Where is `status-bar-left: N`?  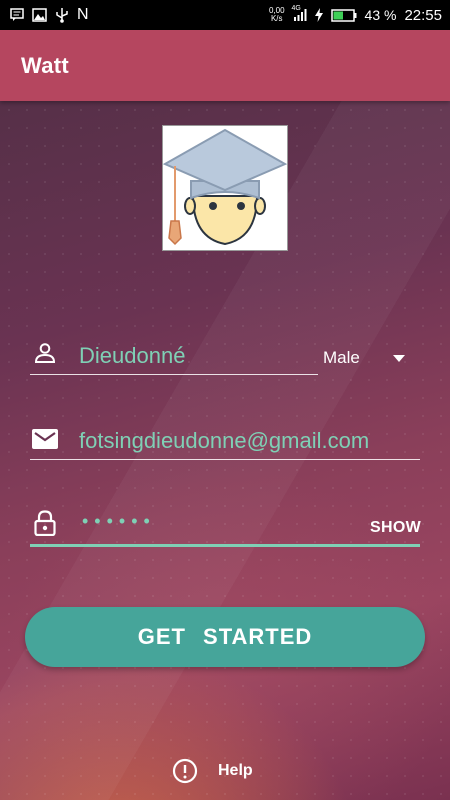
status-bar-left: N is located at coordinates (49, 15).